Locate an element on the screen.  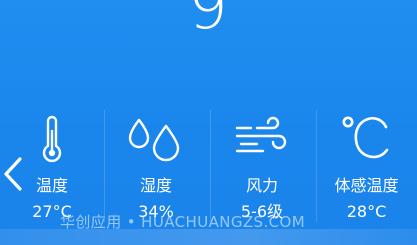
stat-feels-like: 体感温度 28°C is located at coordinates (366, 169).